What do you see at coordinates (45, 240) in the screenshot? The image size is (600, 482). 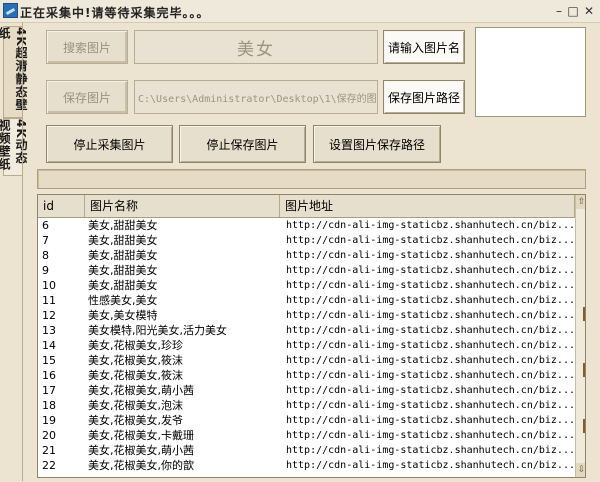 I see `cell-id: 7` at bounding box center [45, 240].